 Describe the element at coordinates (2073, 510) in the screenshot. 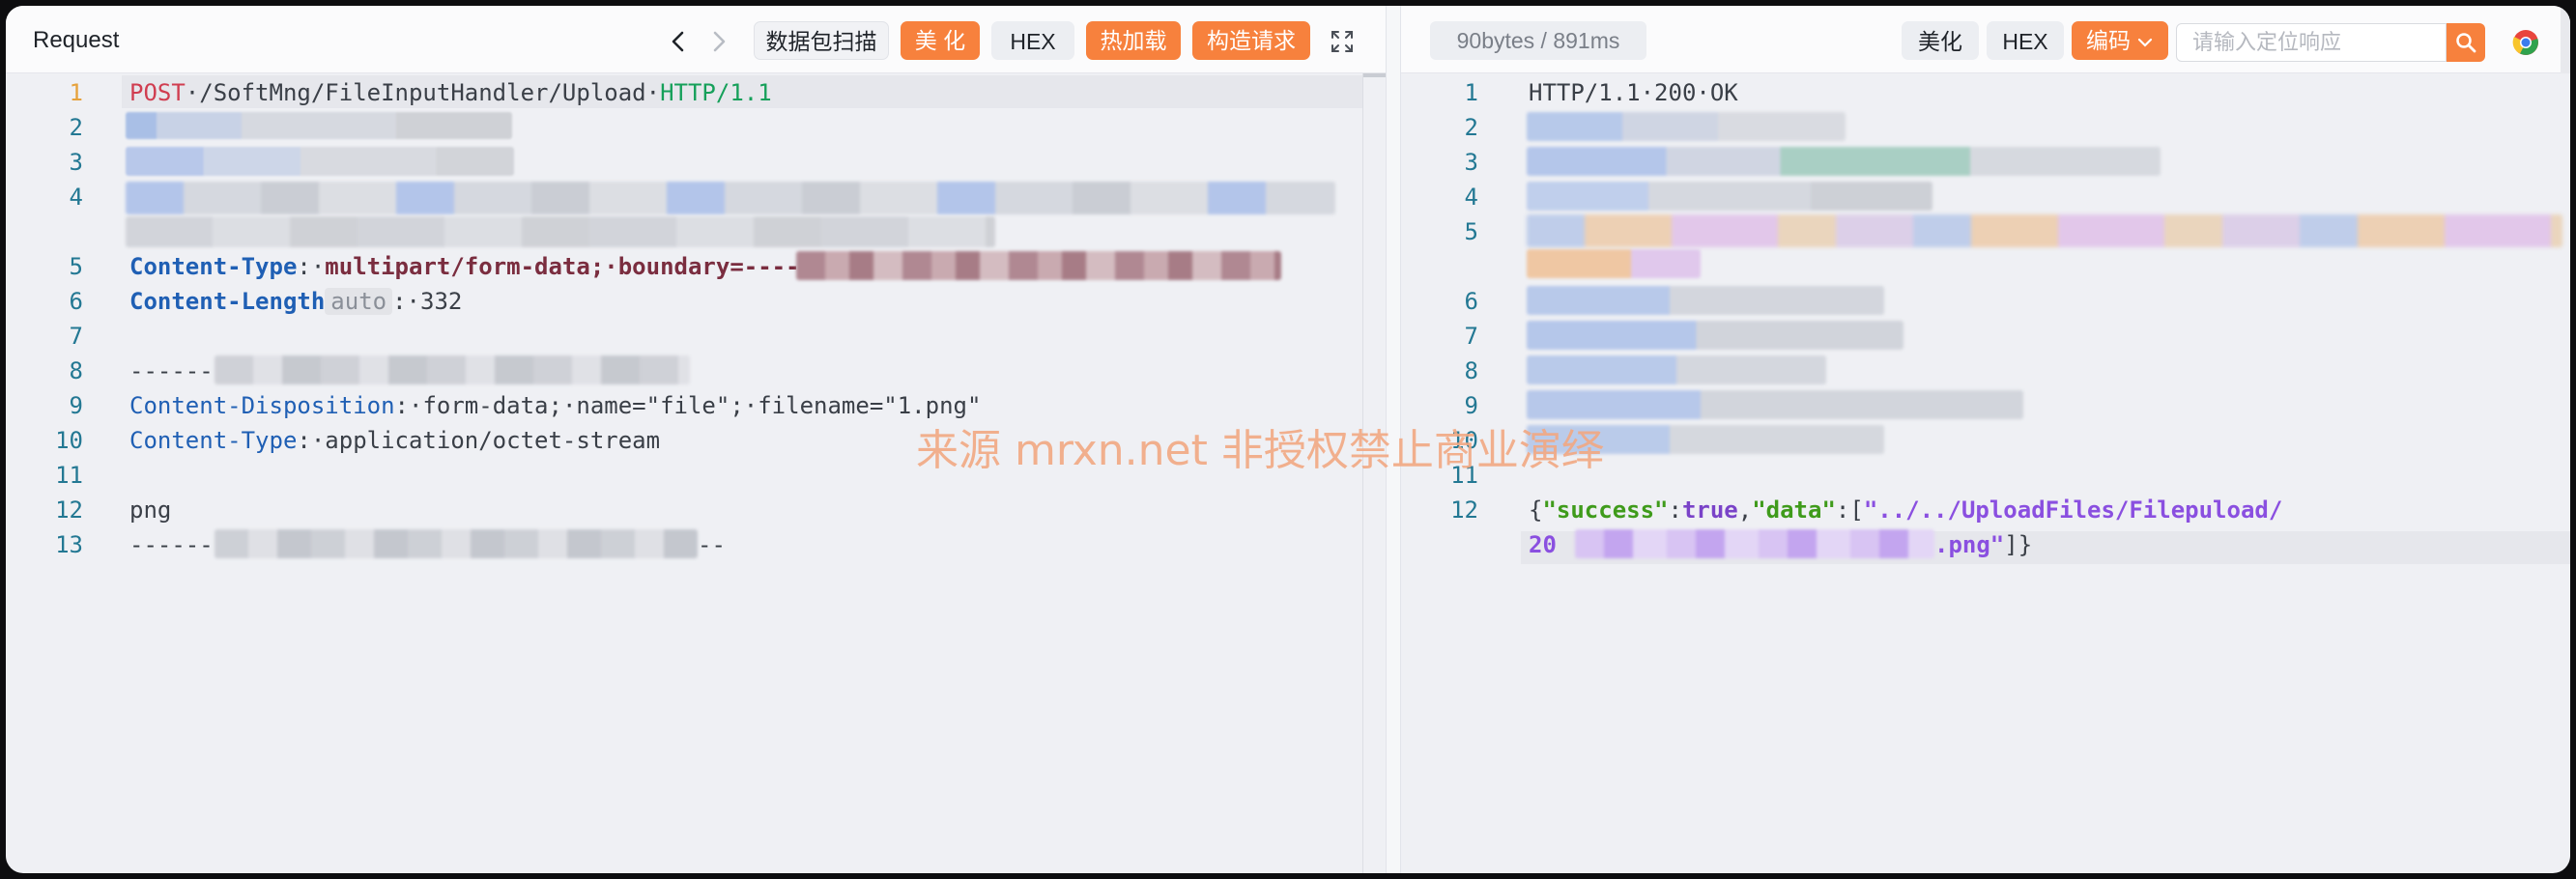

I see `json-string: "../../UploadFiles/Filepuload/` at that location.